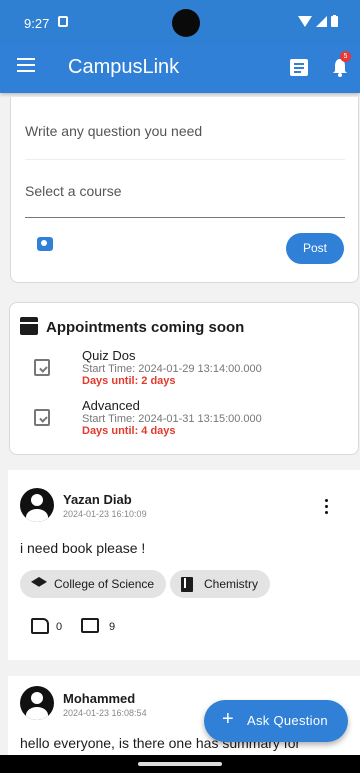 The image size is (360, 773). What do you see at coordinates (185, 131) in the screenshot?
I see `question-input: Write any question you need` at bounding box center [185, 131].